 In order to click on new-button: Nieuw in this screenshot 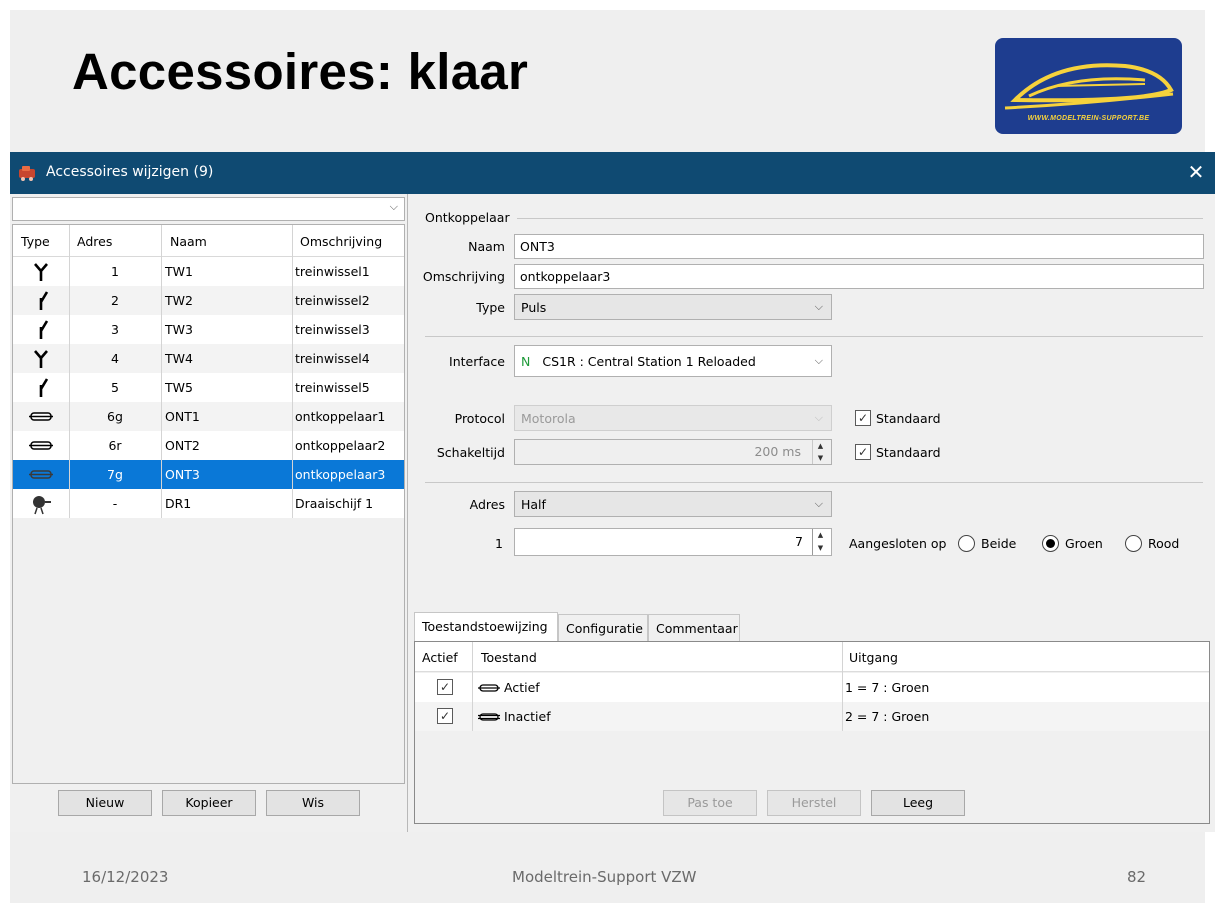, I will do `click(105, 803)`.